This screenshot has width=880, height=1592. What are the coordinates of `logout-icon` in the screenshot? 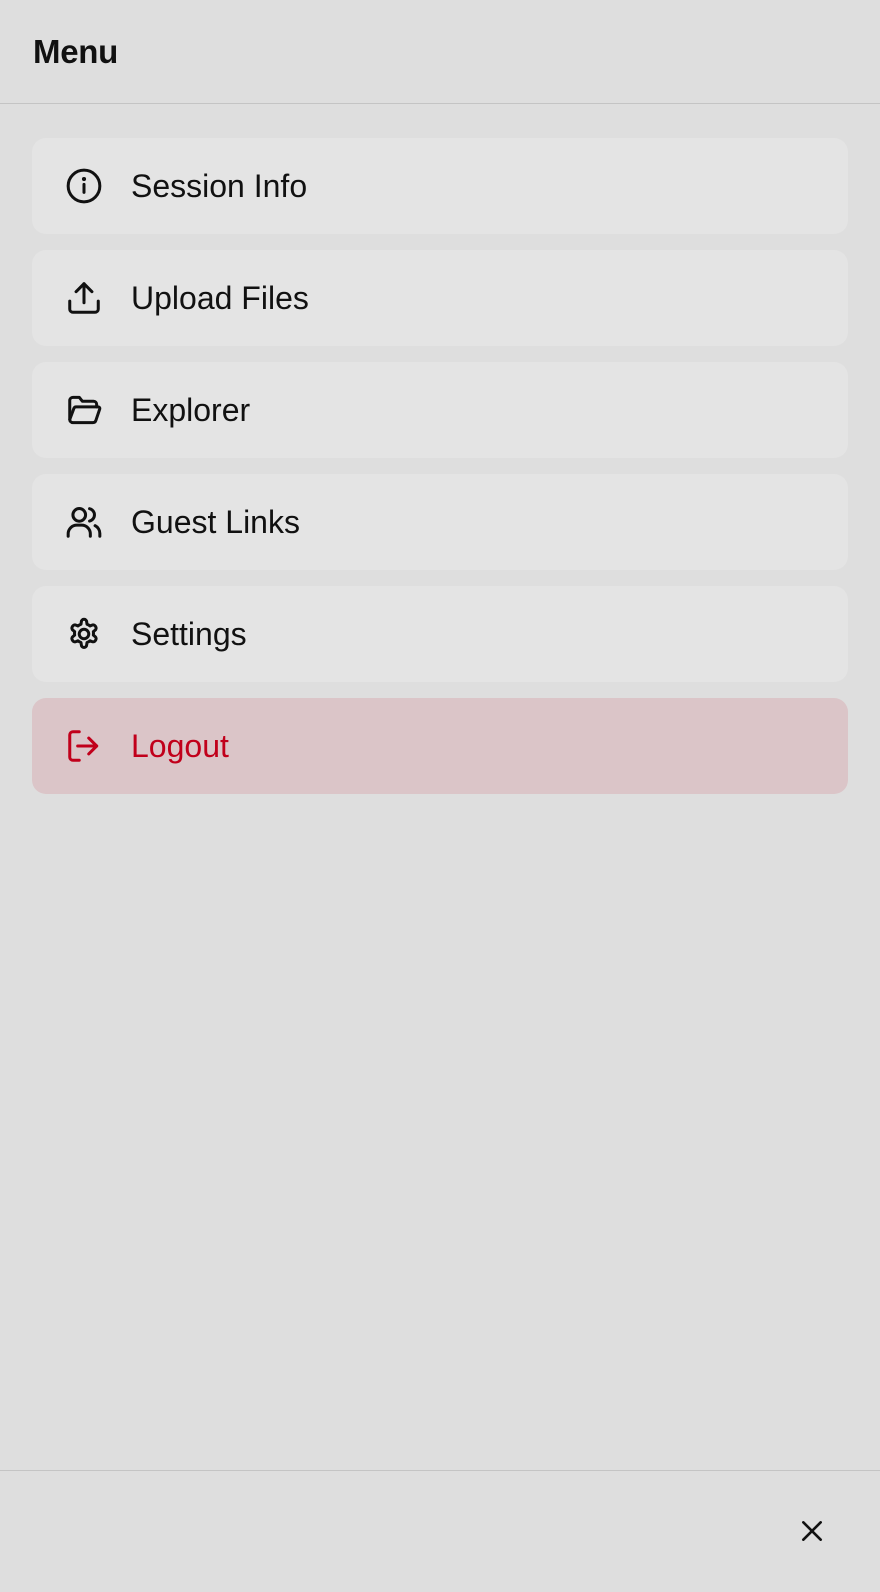 It's located at (84, 746).